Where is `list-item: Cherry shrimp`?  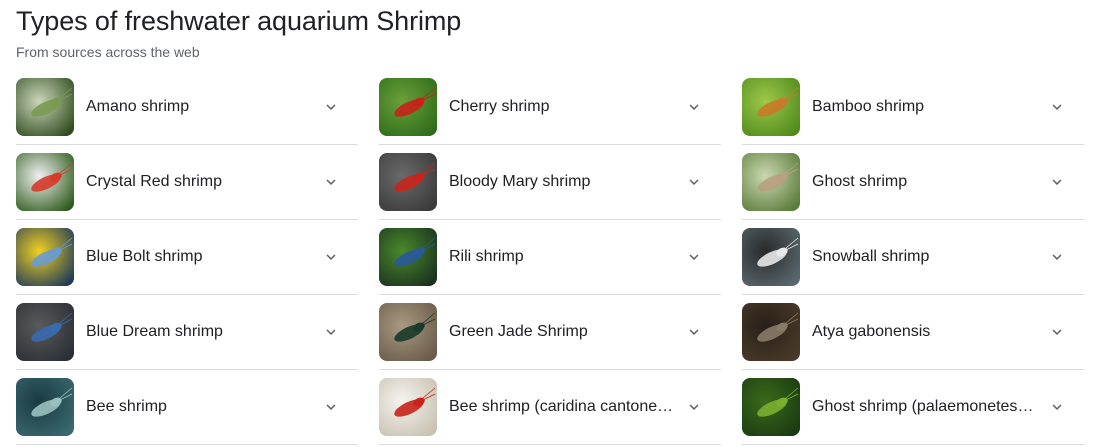 list-item: Cherry shrimp is located at coordinates (550, 107).